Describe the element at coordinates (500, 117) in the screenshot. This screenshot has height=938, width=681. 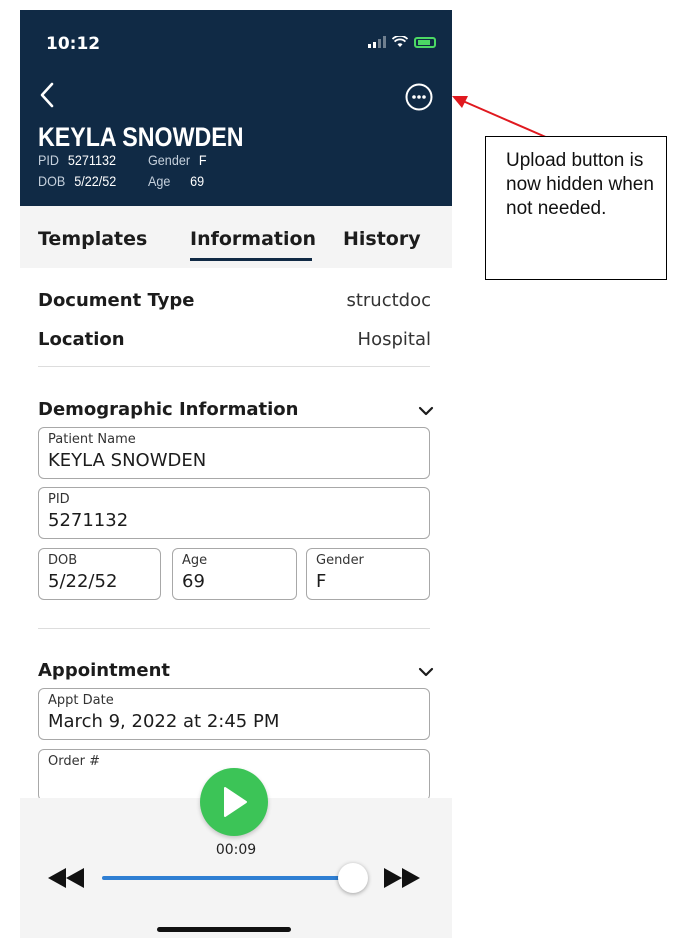
I see `annotation-arrow` at that location.